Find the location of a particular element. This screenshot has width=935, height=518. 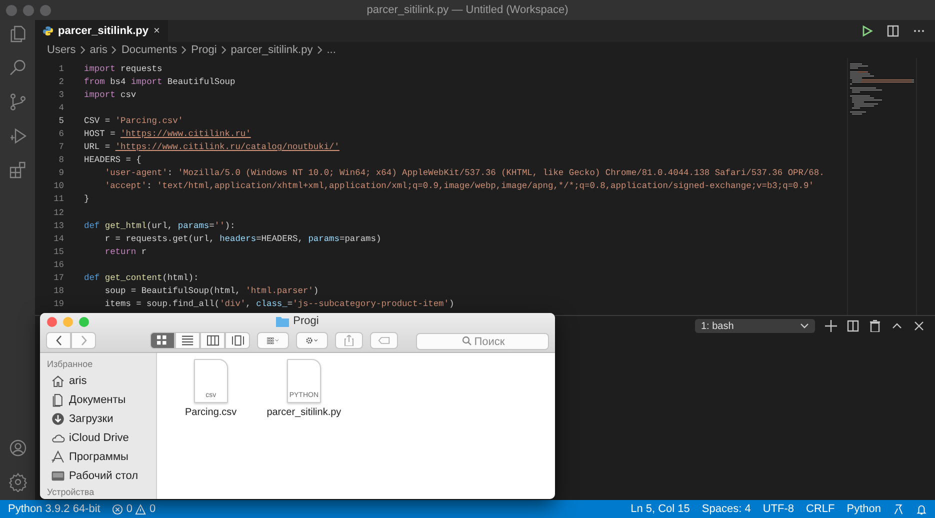

line-number: 7 is located at coordinates (61, 147).